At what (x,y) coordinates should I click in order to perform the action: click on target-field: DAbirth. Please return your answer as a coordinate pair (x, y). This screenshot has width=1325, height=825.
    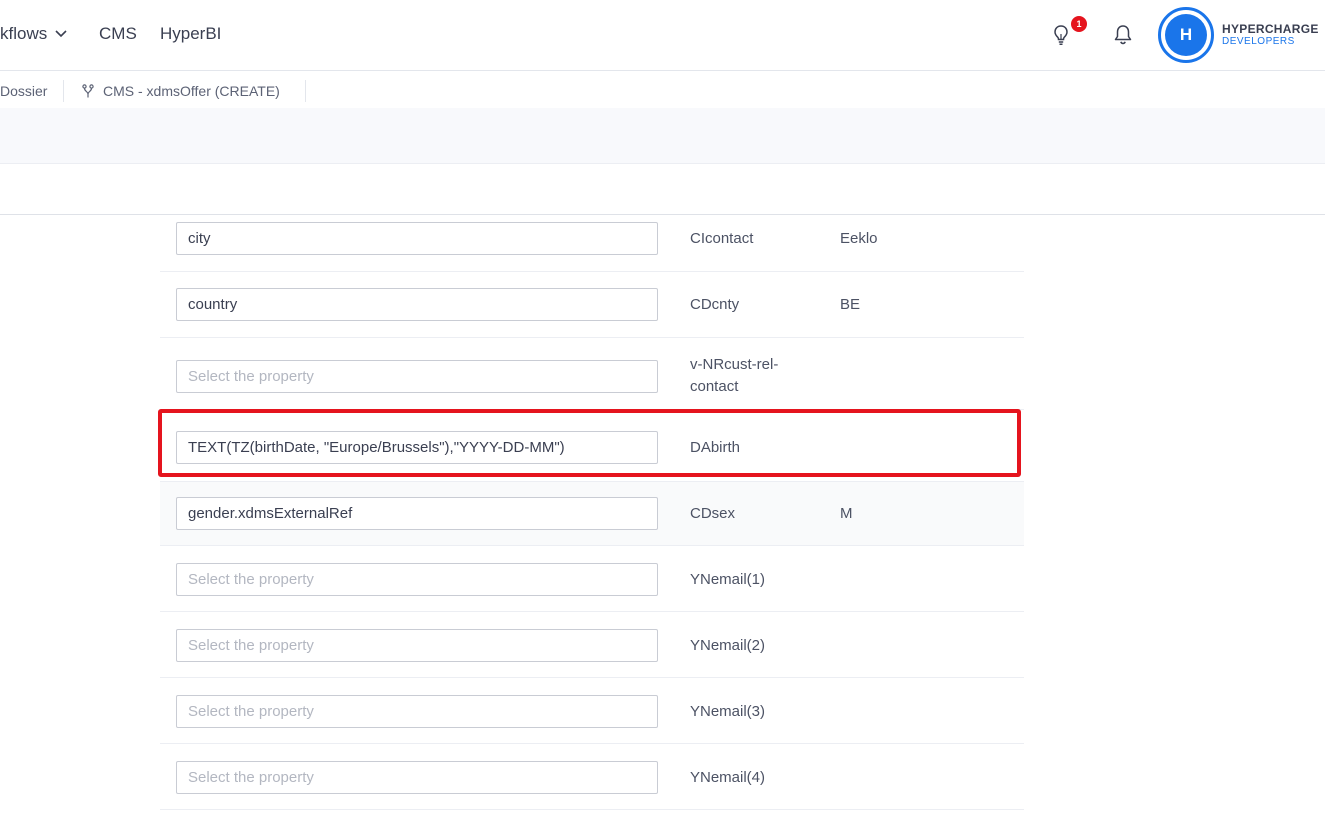
    Looking at the image, I should click on (715, 447).